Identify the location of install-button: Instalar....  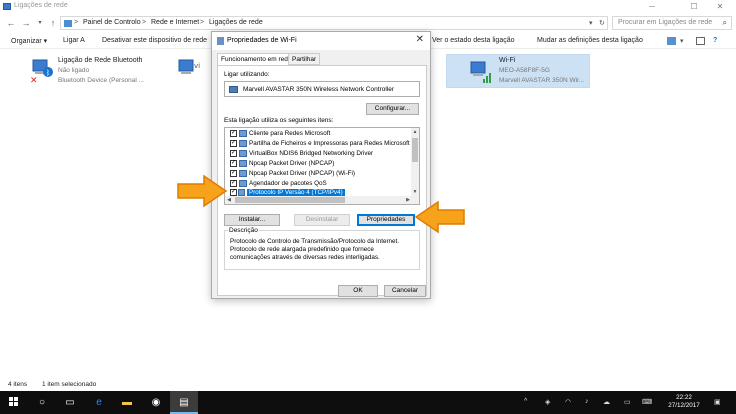
(252, 220).